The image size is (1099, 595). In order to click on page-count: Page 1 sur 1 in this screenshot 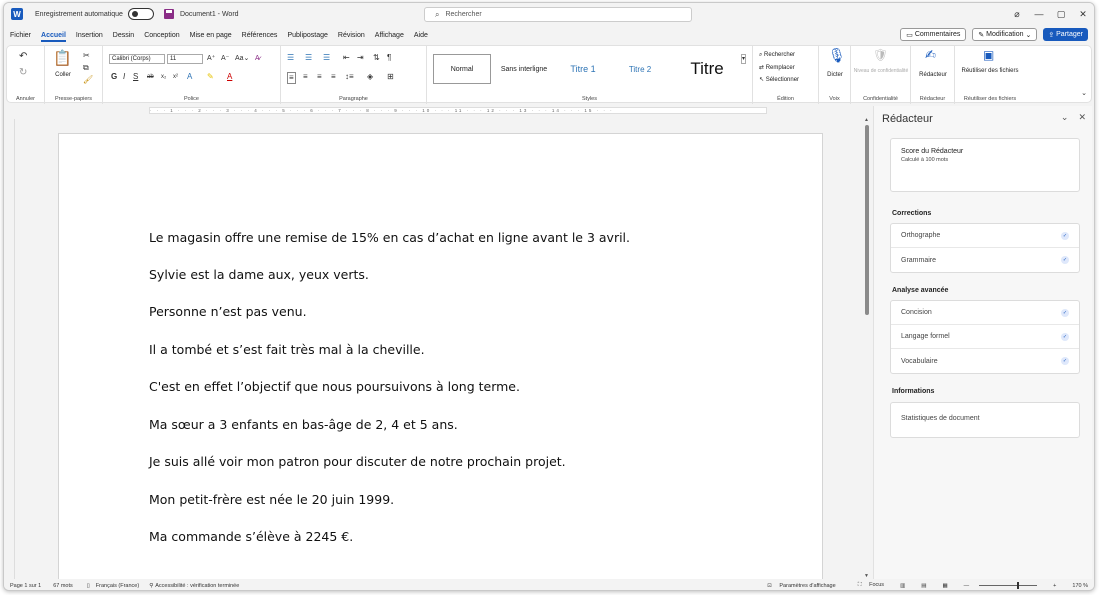, I will do `click(25, 586)`.